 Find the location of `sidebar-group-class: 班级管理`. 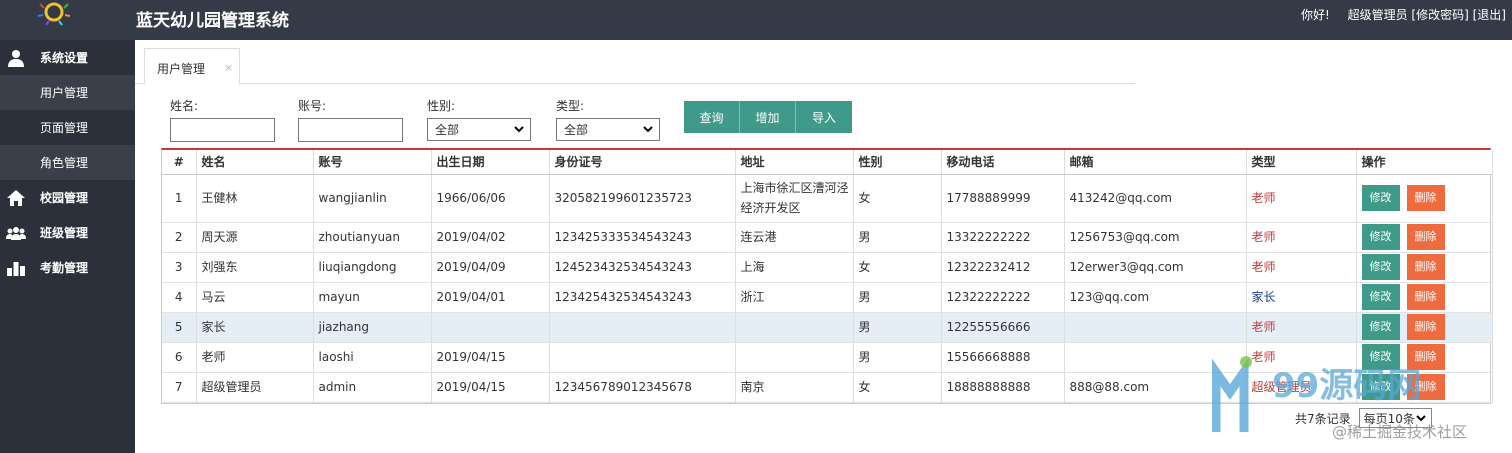

sidebar-group-class: 班级管理 is located at coordinates (67, 232).